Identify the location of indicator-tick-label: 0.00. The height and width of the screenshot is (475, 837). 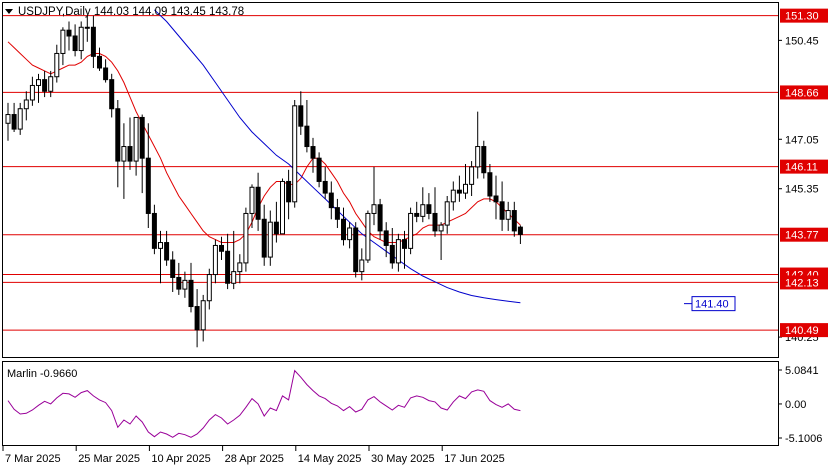
(795, 405).